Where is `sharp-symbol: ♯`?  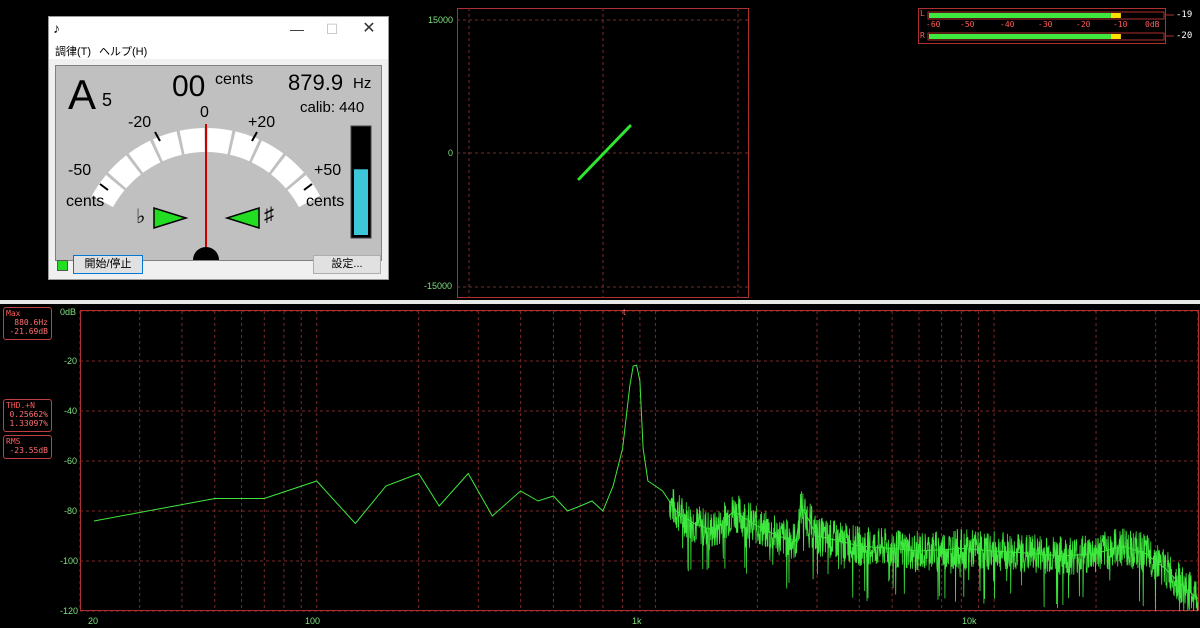 sharp-symbol: ♯ is located at coordinates (269, 215).